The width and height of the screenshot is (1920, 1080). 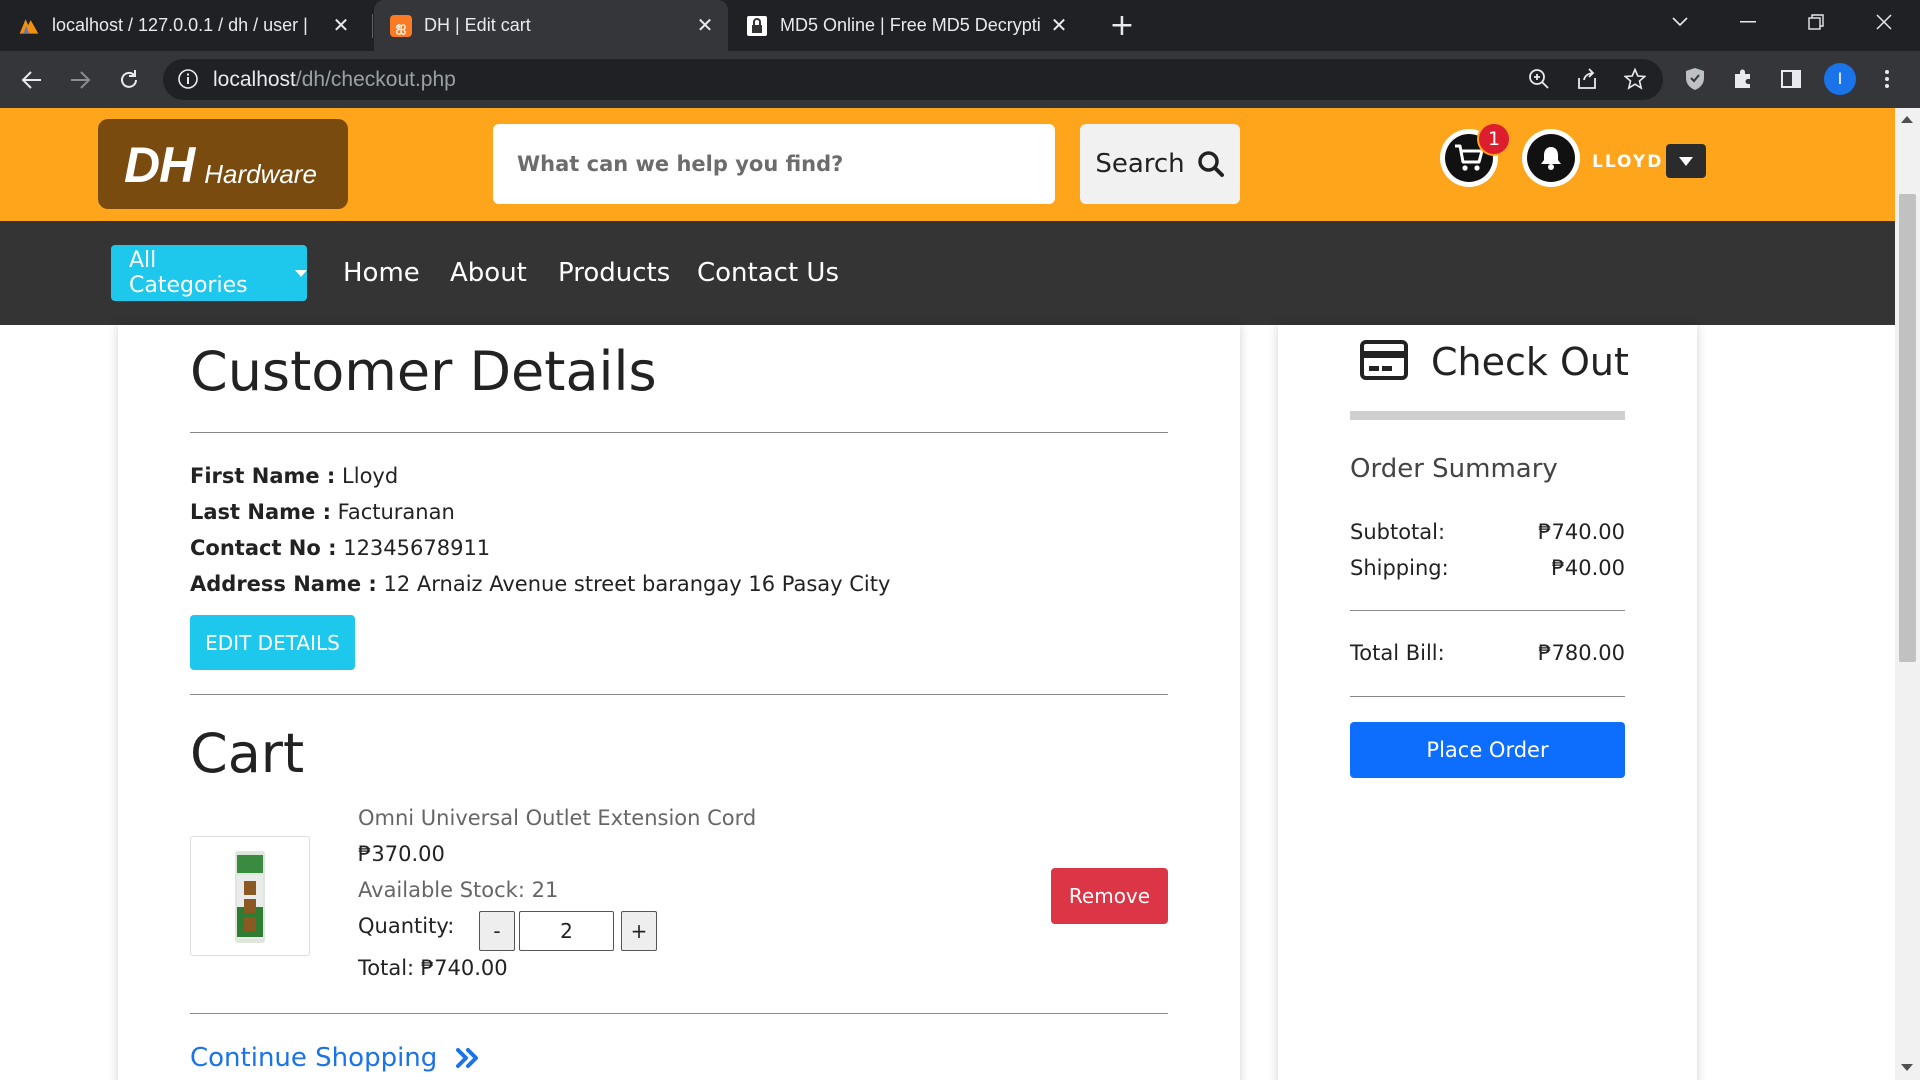 What do you see at coordinates (32, 80) in the screenshot?
I see `back-icon` at bounding box center [32, 80].